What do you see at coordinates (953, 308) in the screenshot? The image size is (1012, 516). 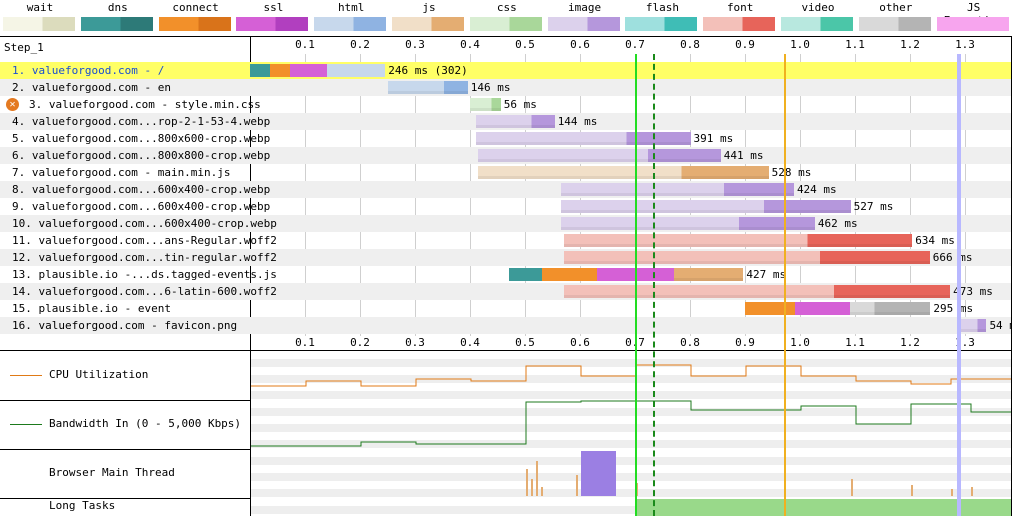 I see `request-duration: 295 ms` at bounding box center [953, 308].